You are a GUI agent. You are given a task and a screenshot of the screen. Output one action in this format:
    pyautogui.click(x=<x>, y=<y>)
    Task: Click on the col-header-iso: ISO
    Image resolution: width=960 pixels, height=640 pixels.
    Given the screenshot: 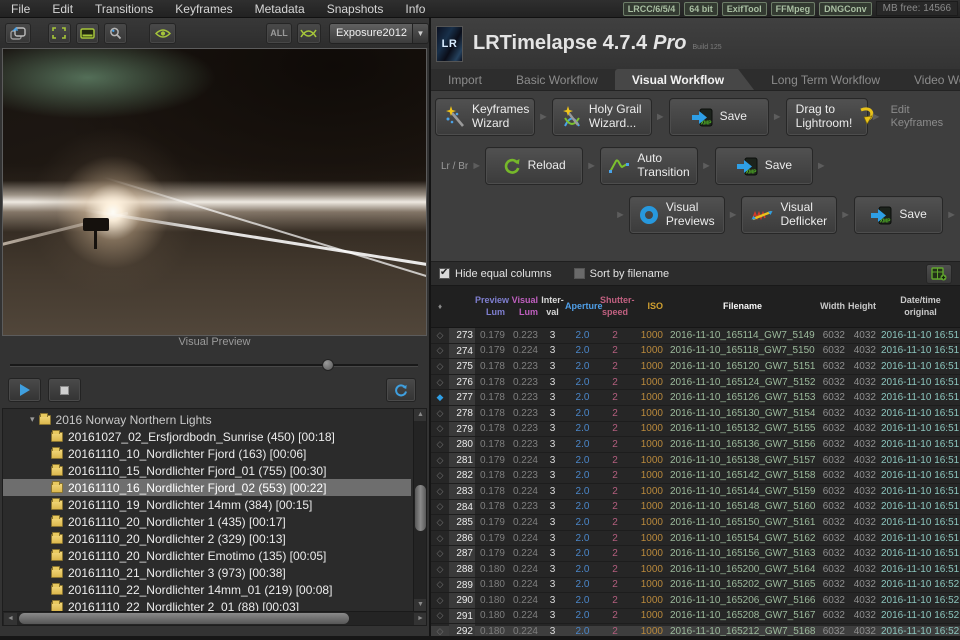 What is the action you would take?
    pyautogui.click(x=647, y=306)
    